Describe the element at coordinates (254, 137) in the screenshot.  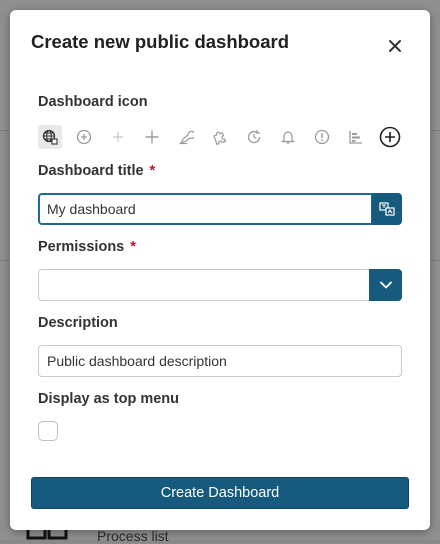
I see `clock-refresh-icon` at that location.